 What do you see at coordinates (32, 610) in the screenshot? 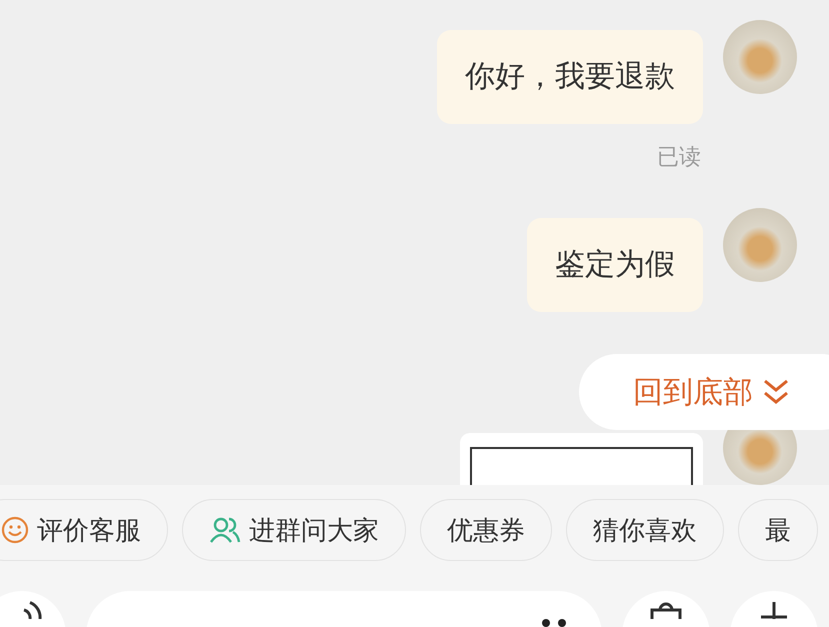
I see `voice-icon` at bounding box center [32, 610].